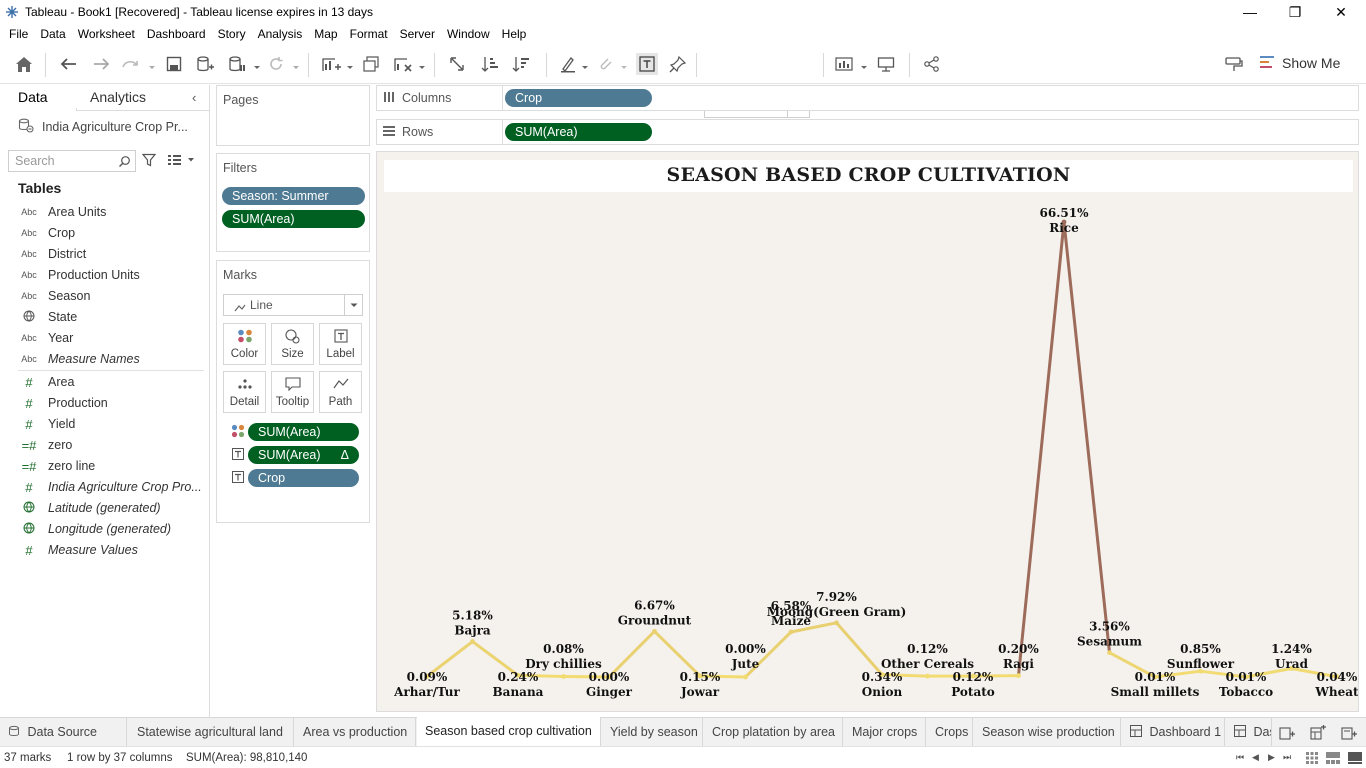 Image resolution: width=1366 pixels, height=768 pixels. What do you see at coordinates (293, 305) in the screenshot?
I see `mark-type-dropdown: Line` at bounding box center [293, 305].